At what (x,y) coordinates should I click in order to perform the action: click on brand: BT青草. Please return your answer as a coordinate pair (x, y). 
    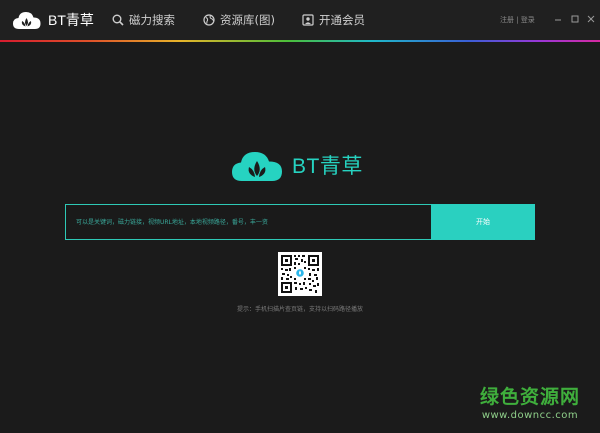
    Looking at the image, I should click on (53, 20).